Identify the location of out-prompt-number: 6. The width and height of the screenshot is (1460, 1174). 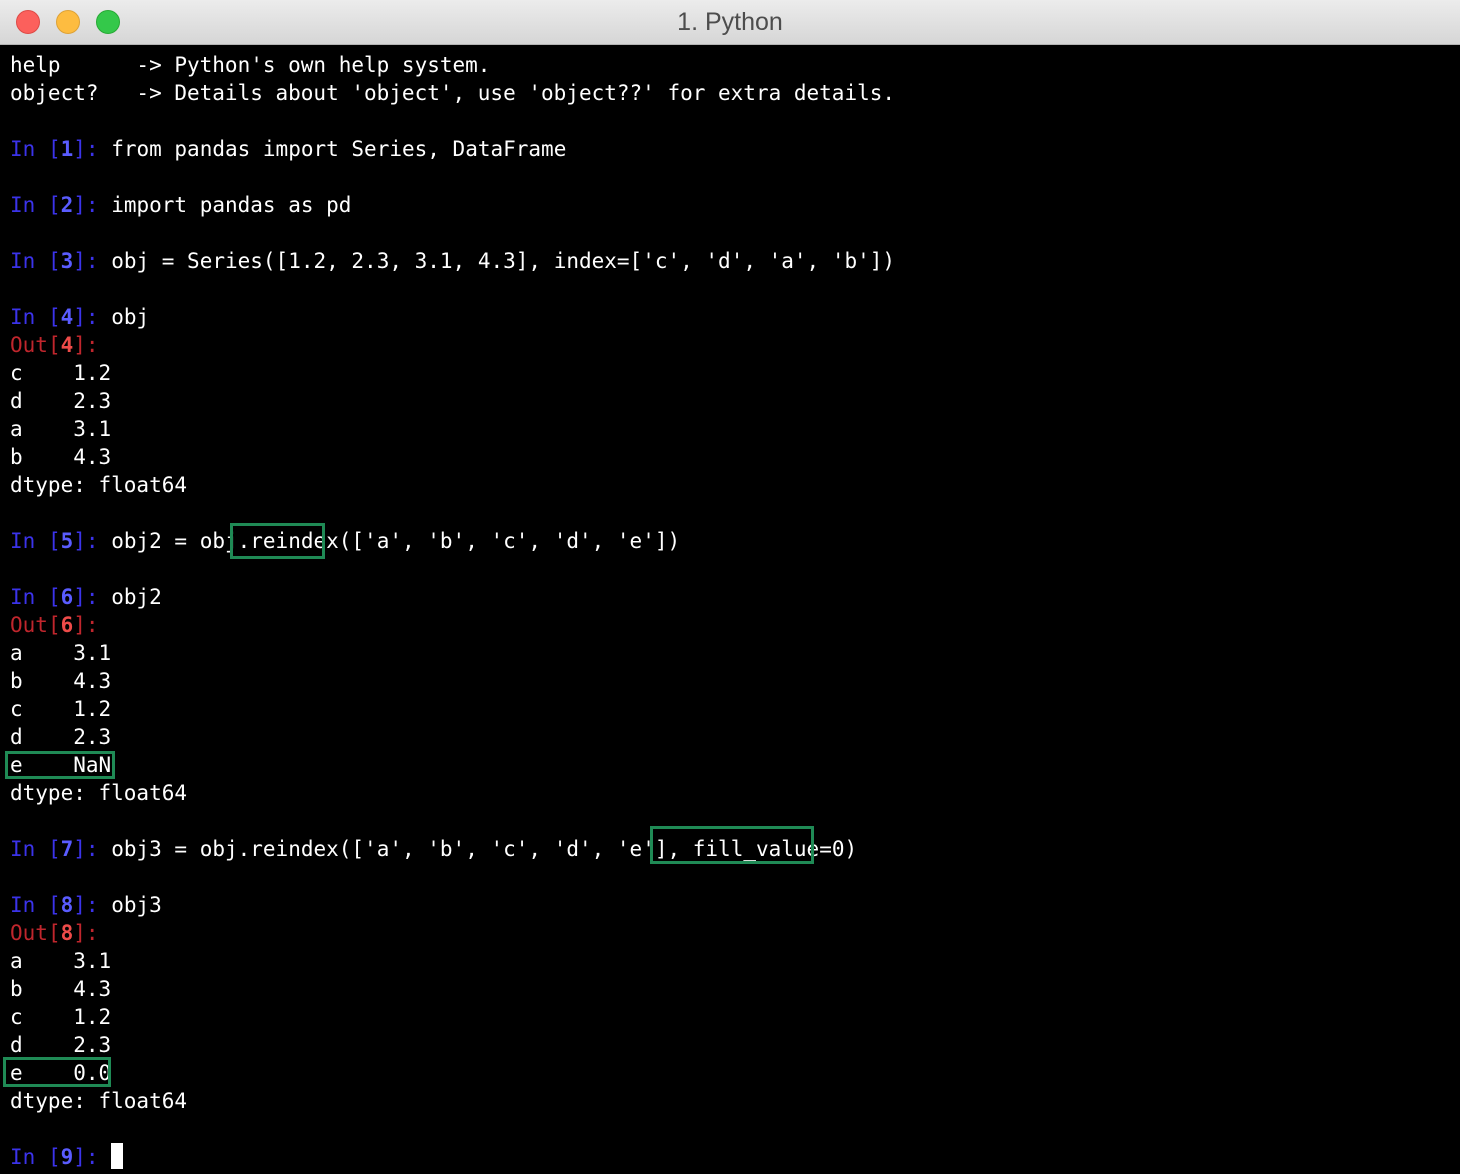
(67, 625).